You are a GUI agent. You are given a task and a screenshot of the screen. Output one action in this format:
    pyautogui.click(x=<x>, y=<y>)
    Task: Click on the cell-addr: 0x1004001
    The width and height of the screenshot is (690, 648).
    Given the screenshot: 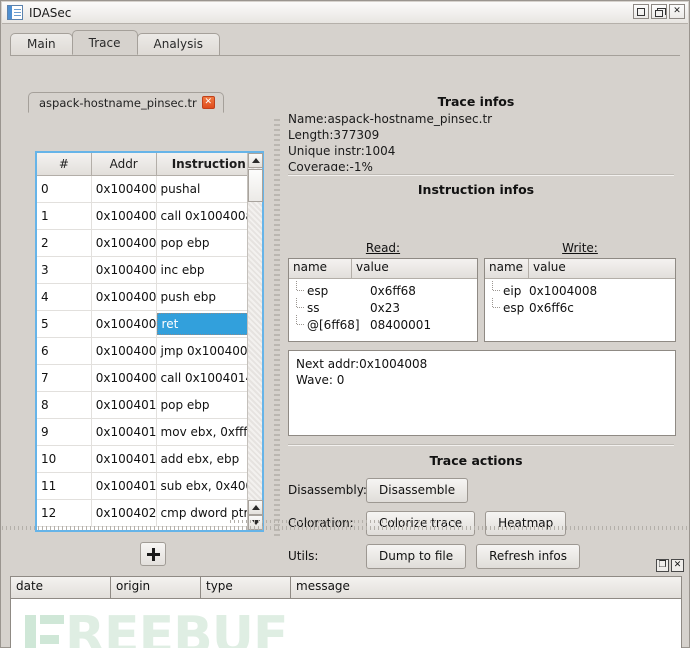 What is the action you would take?
    pyautogui.click(x=124, y=189)
    